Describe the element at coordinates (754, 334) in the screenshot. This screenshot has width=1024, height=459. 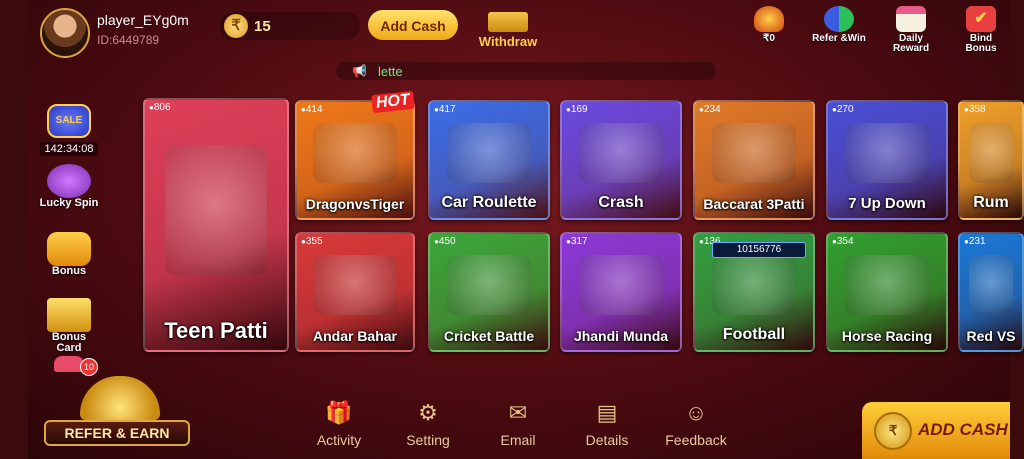
I see `game-title: Football` at that location.